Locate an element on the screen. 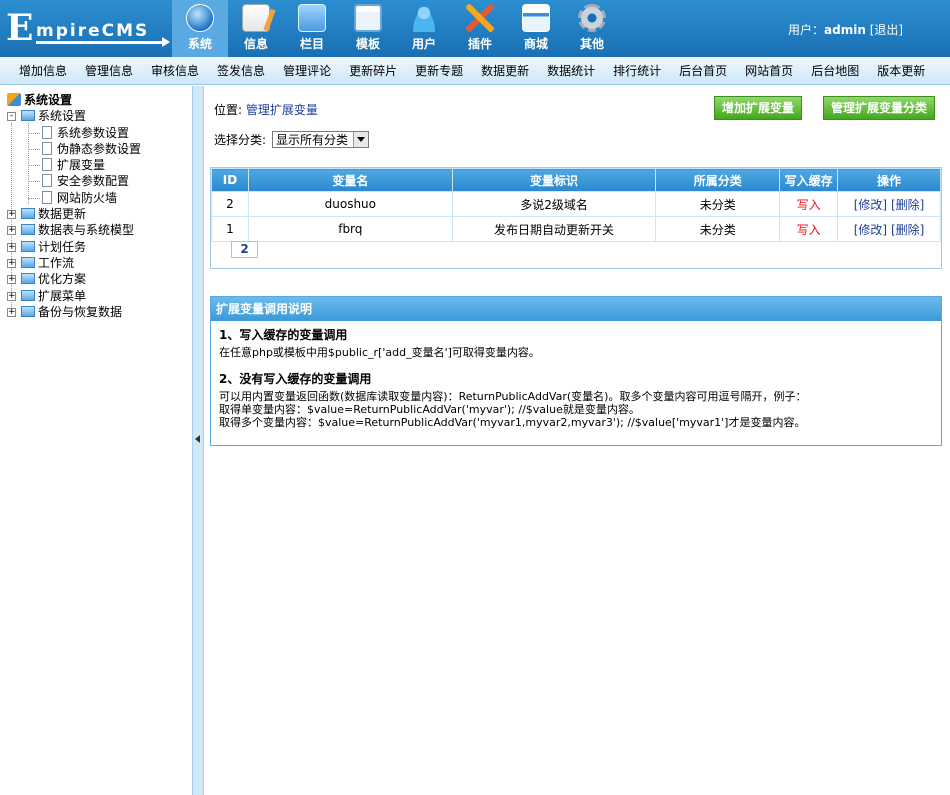 Image resolution: width=950 pixels, height=795 pixels. nav-shop: 商城 is located at coordinates (536, 28).